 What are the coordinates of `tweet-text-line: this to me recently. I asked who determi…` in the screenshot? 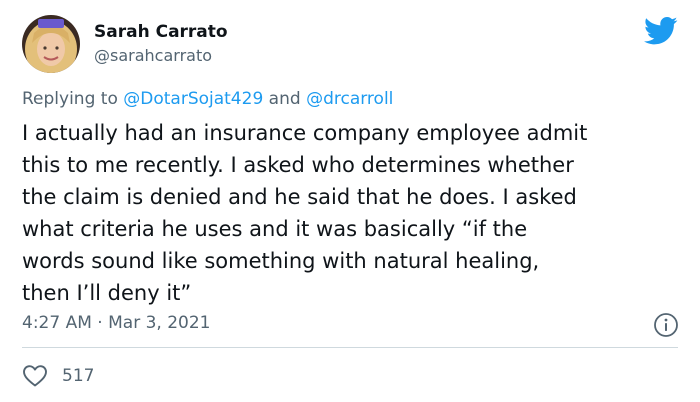 It's located at (298, 165).